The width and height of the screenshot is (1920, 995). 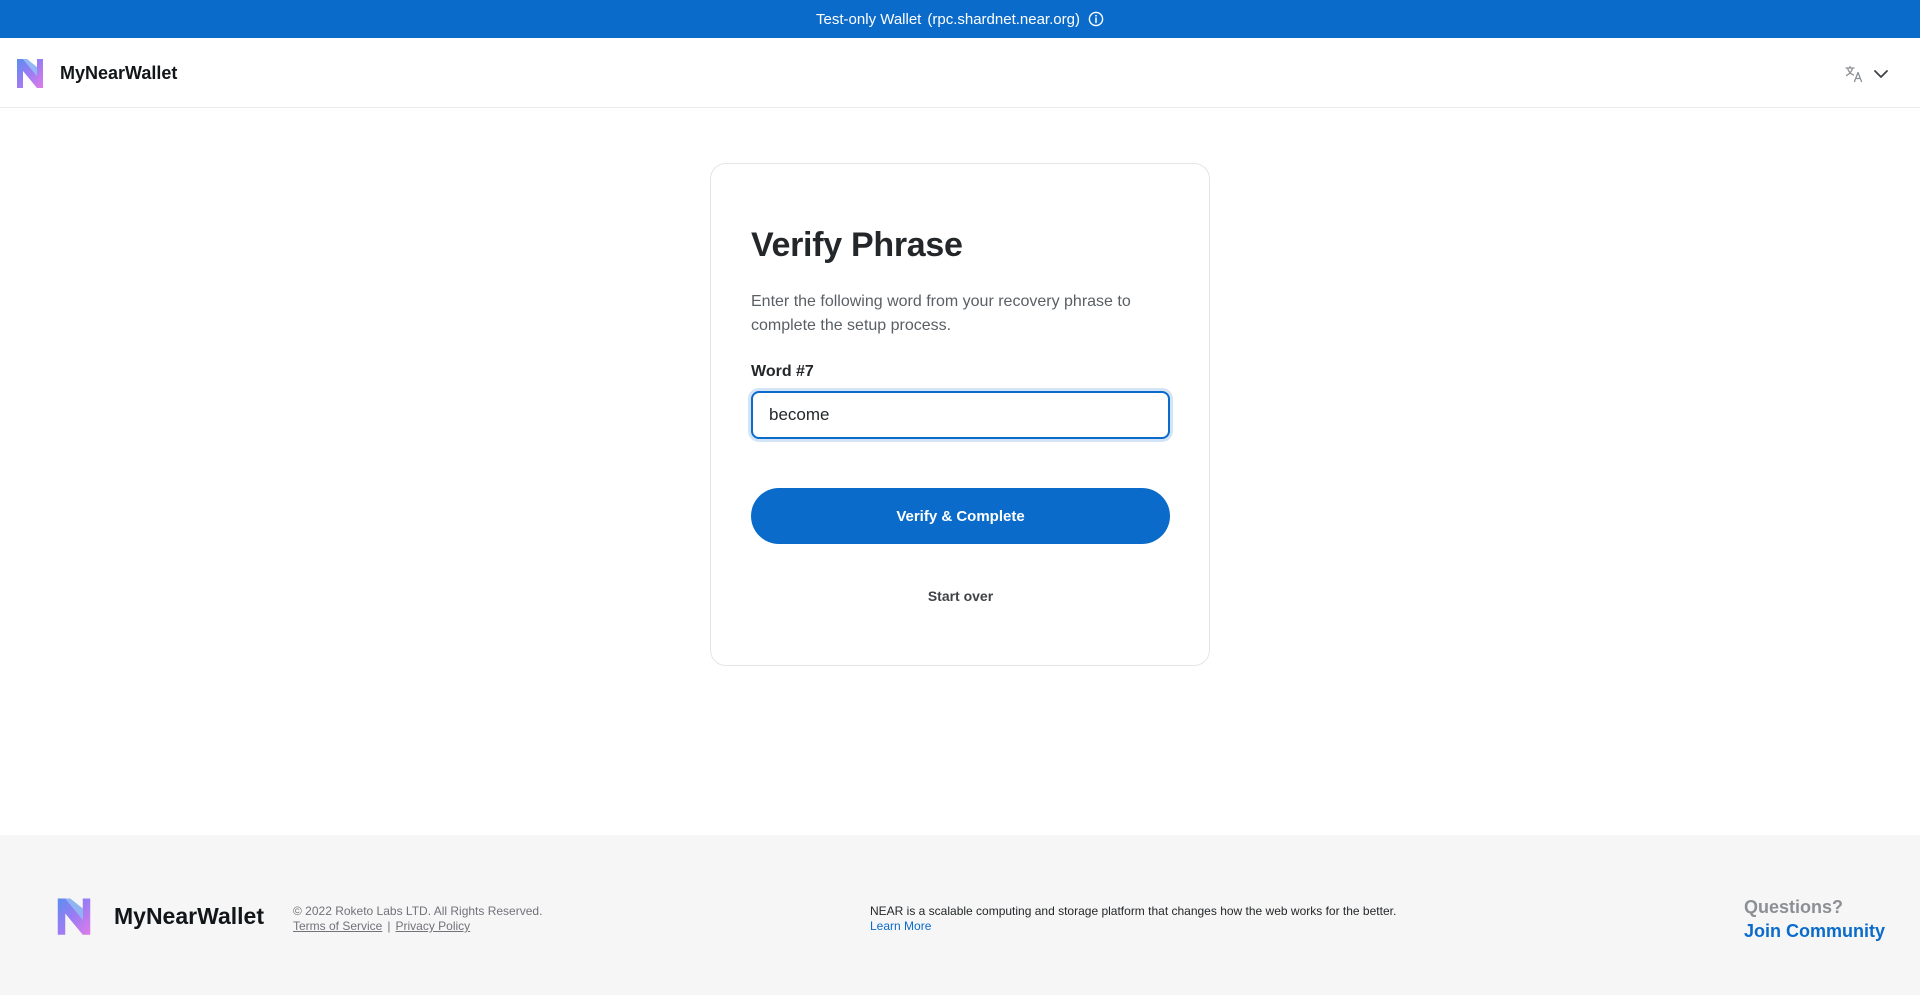 I want to click on info-icon, so click(x=1096, y=19).